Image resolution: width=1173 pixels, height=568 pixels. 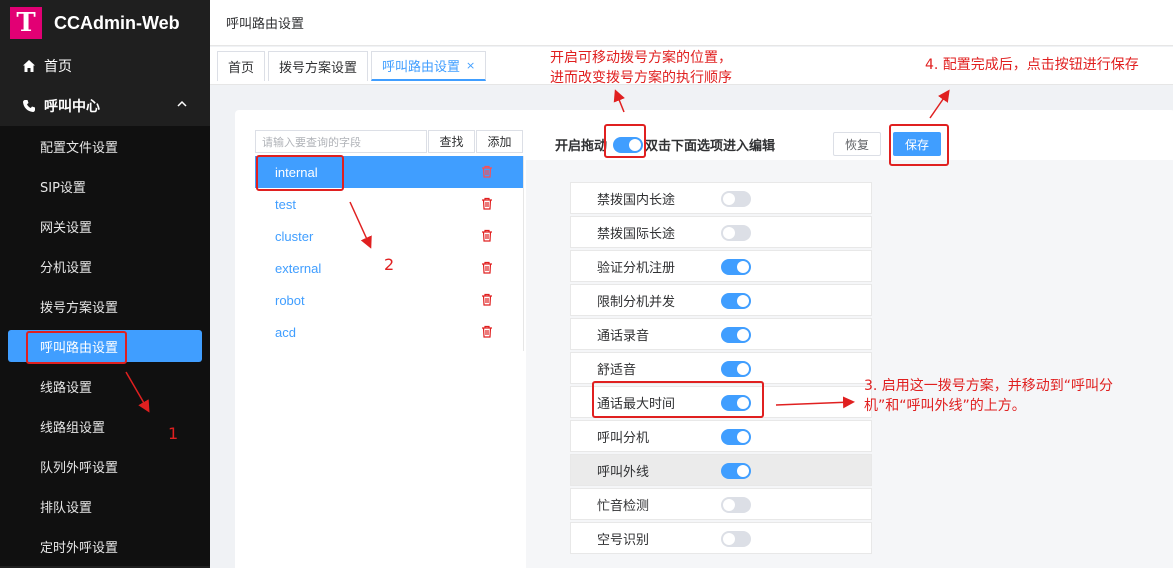 I want to click on search-row: 请输入要查询的字段 查找 添加, so click(x=389, y=141).